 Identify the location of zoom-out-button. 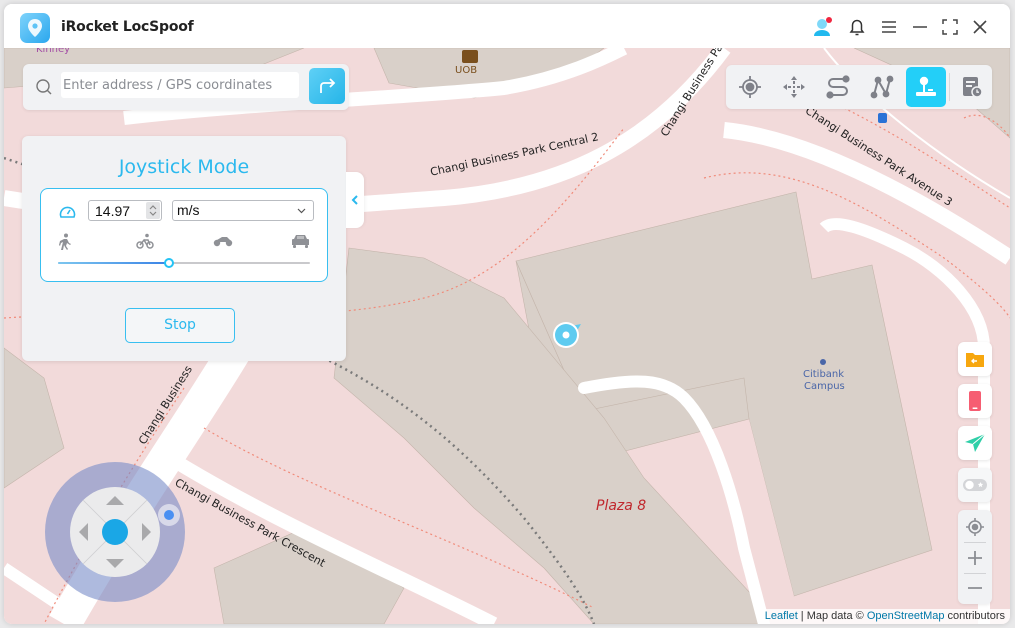
(975, 588).